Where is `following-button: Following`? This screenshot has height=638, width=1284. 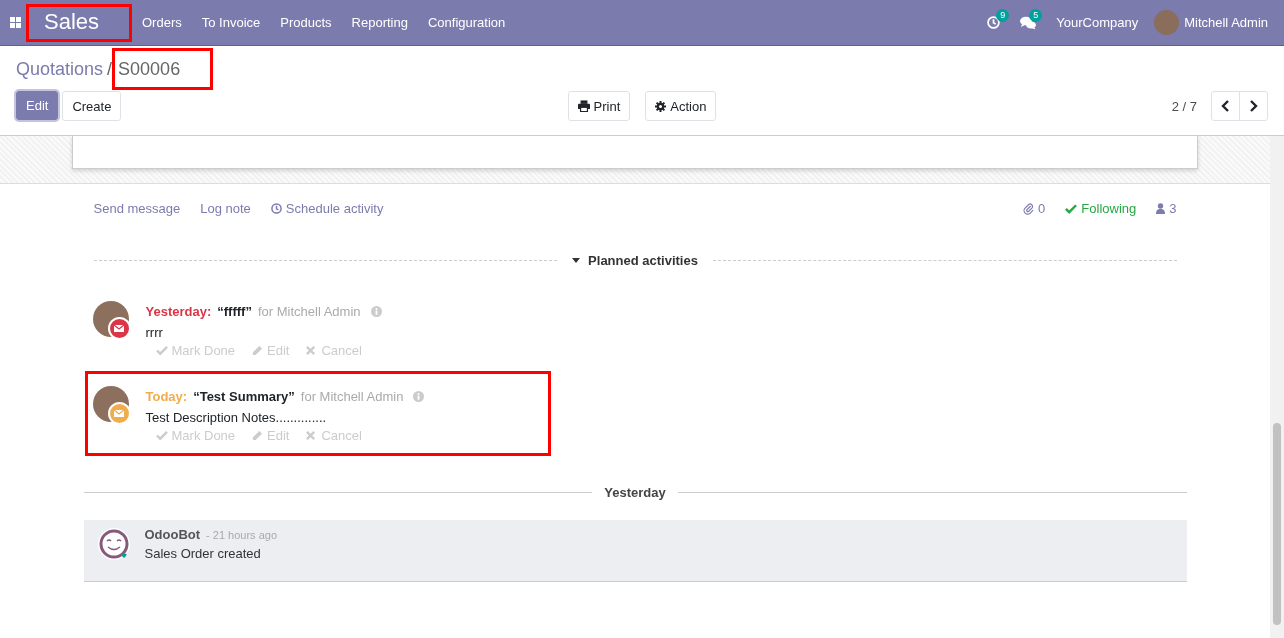 following-button: Following is located at coordinates (1101, 208).